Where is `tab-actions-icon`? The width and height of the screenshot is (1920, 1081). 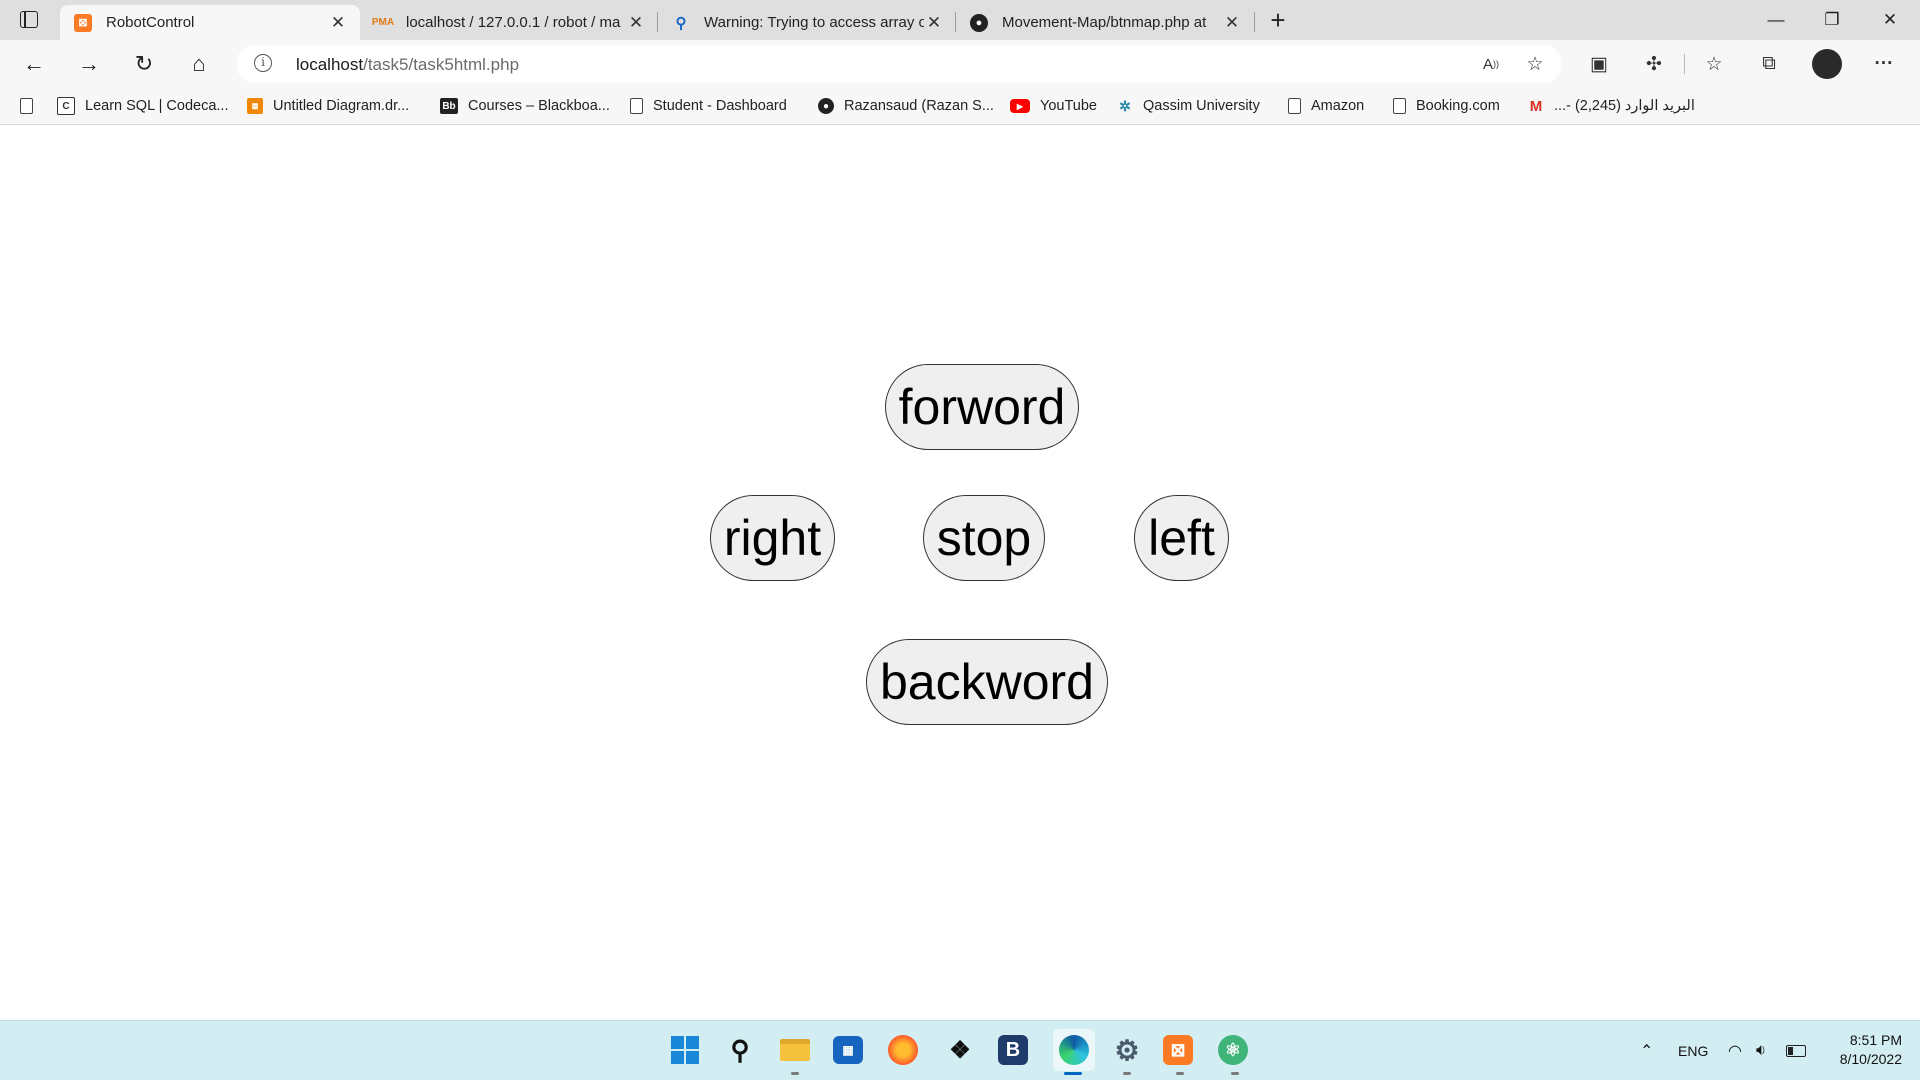
tab-actions-icon is located at coordinates (29, 19).